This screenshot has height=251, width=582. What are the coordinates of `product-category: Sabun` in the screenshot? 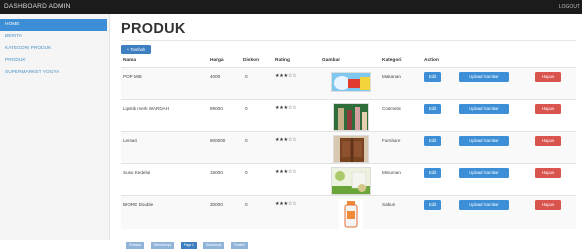 It's located at (389, 204).